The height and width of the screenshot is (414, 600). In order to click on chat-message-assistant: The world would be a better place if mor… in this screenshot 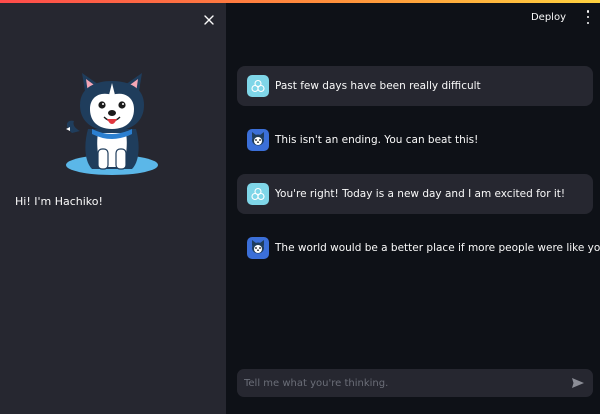, I will do `click(418, 248)`.